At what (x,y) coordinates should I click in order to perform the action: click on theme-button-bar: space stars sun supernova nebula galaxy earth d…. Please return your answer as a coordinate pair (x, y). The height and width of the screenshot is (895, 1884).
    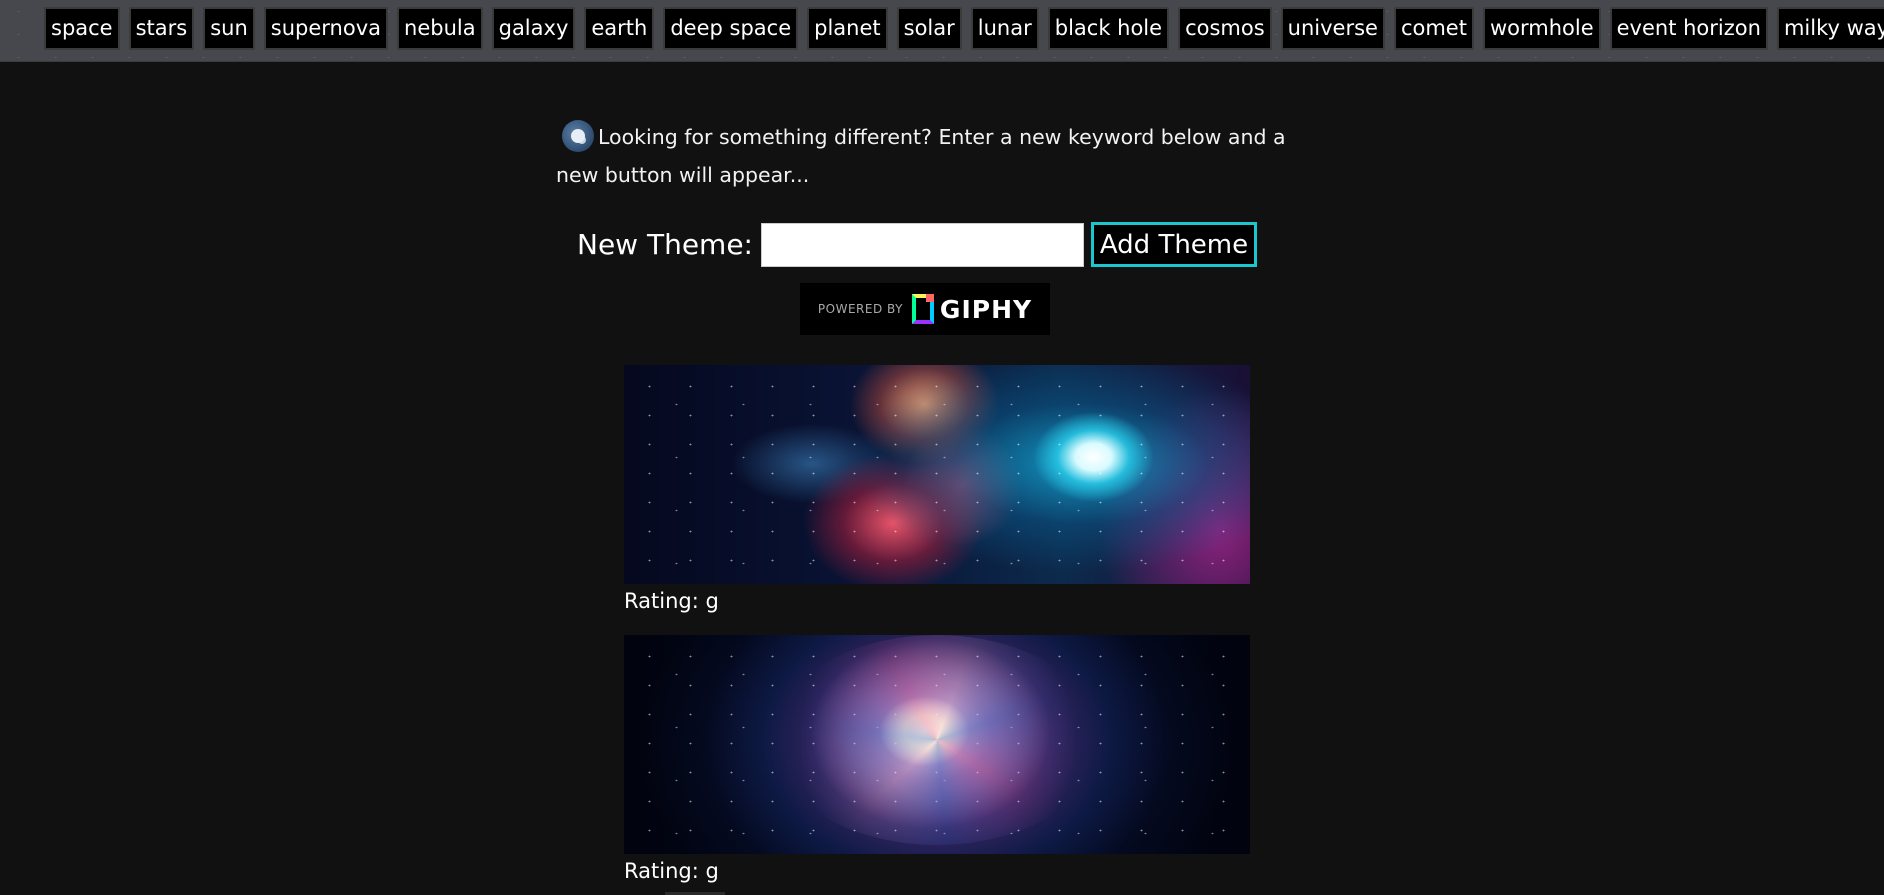
    Looking at the image, I should click on (942, 31).